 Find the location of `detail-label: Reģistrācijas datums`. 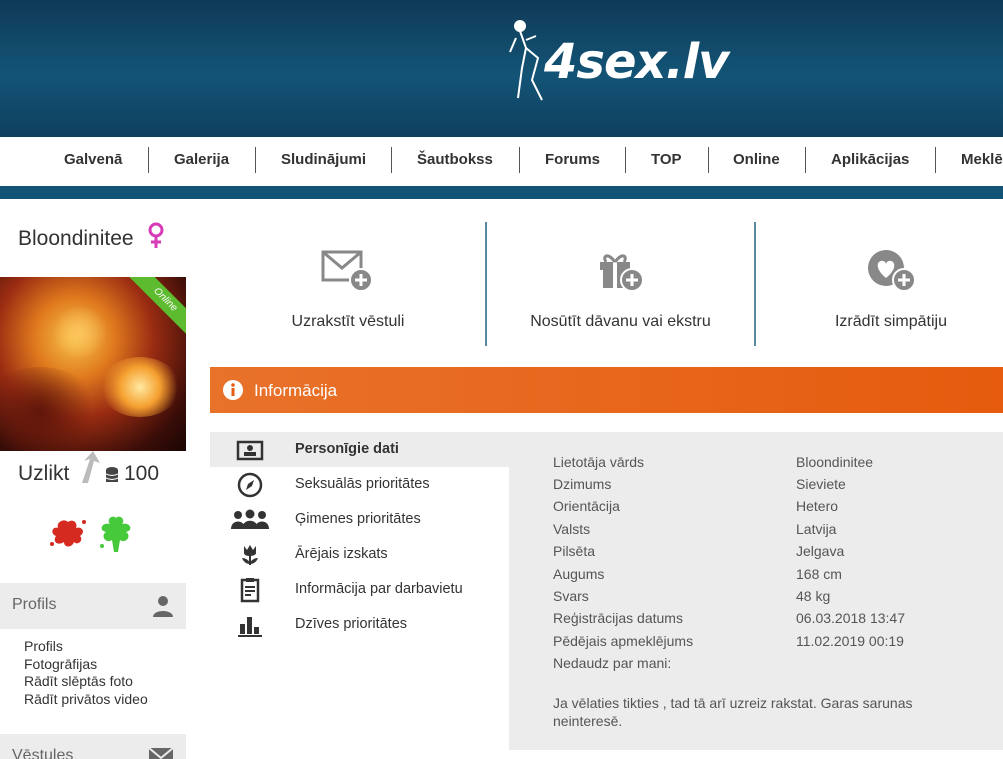

detail-label: Reģistrācijas datums is located at coordinates (618, 618).